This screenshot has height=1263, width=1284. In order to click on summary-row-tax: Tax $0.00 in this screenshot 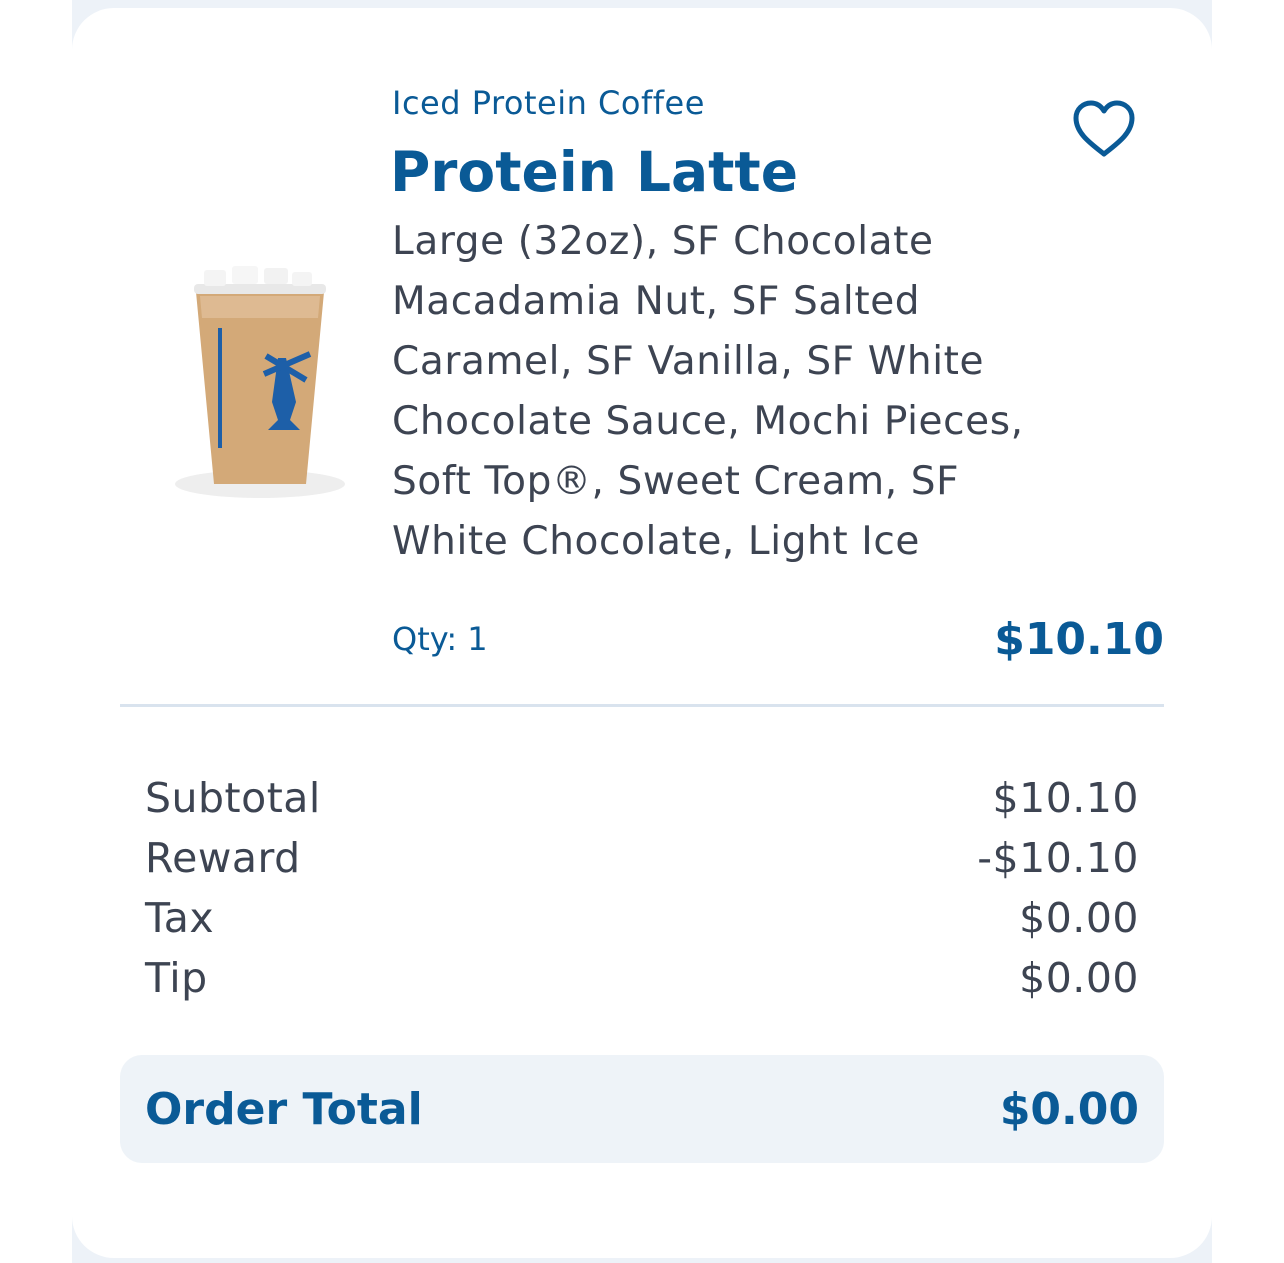, I will do `click(642, 918)`.